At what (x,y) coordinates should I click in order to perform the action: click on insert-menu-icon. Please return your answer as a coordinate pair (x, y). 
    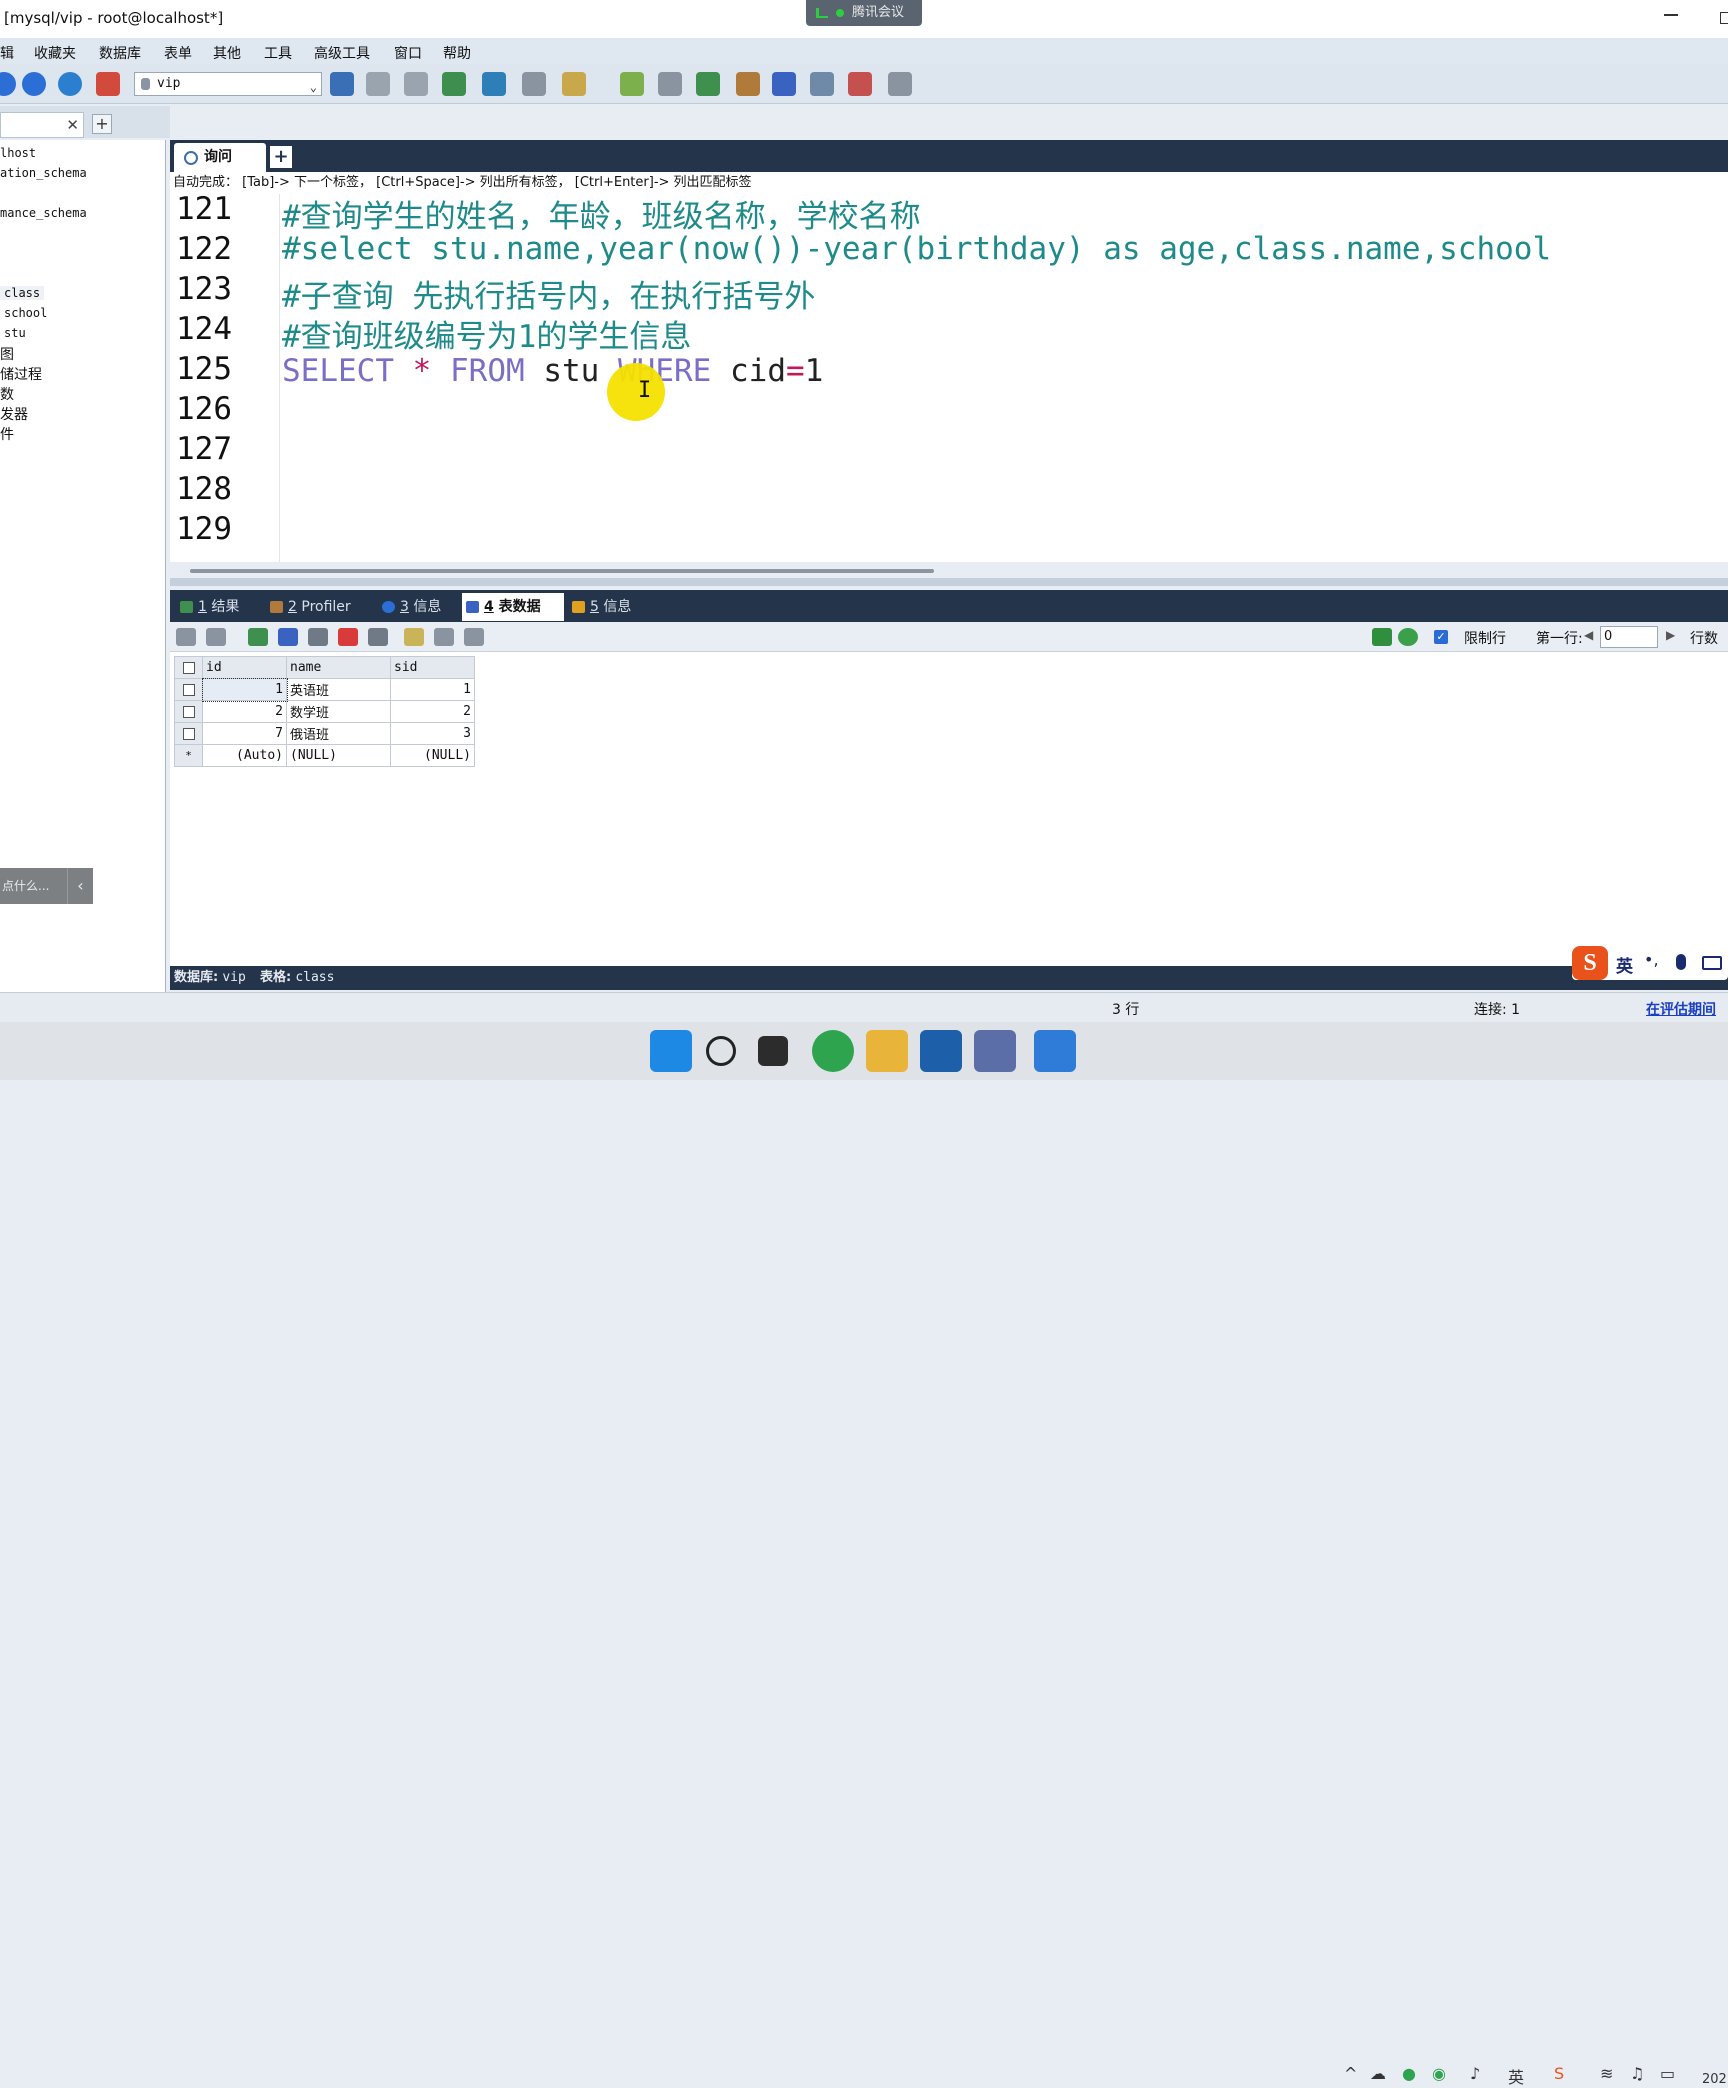
    Looking at the image, I should click on (216, 637).